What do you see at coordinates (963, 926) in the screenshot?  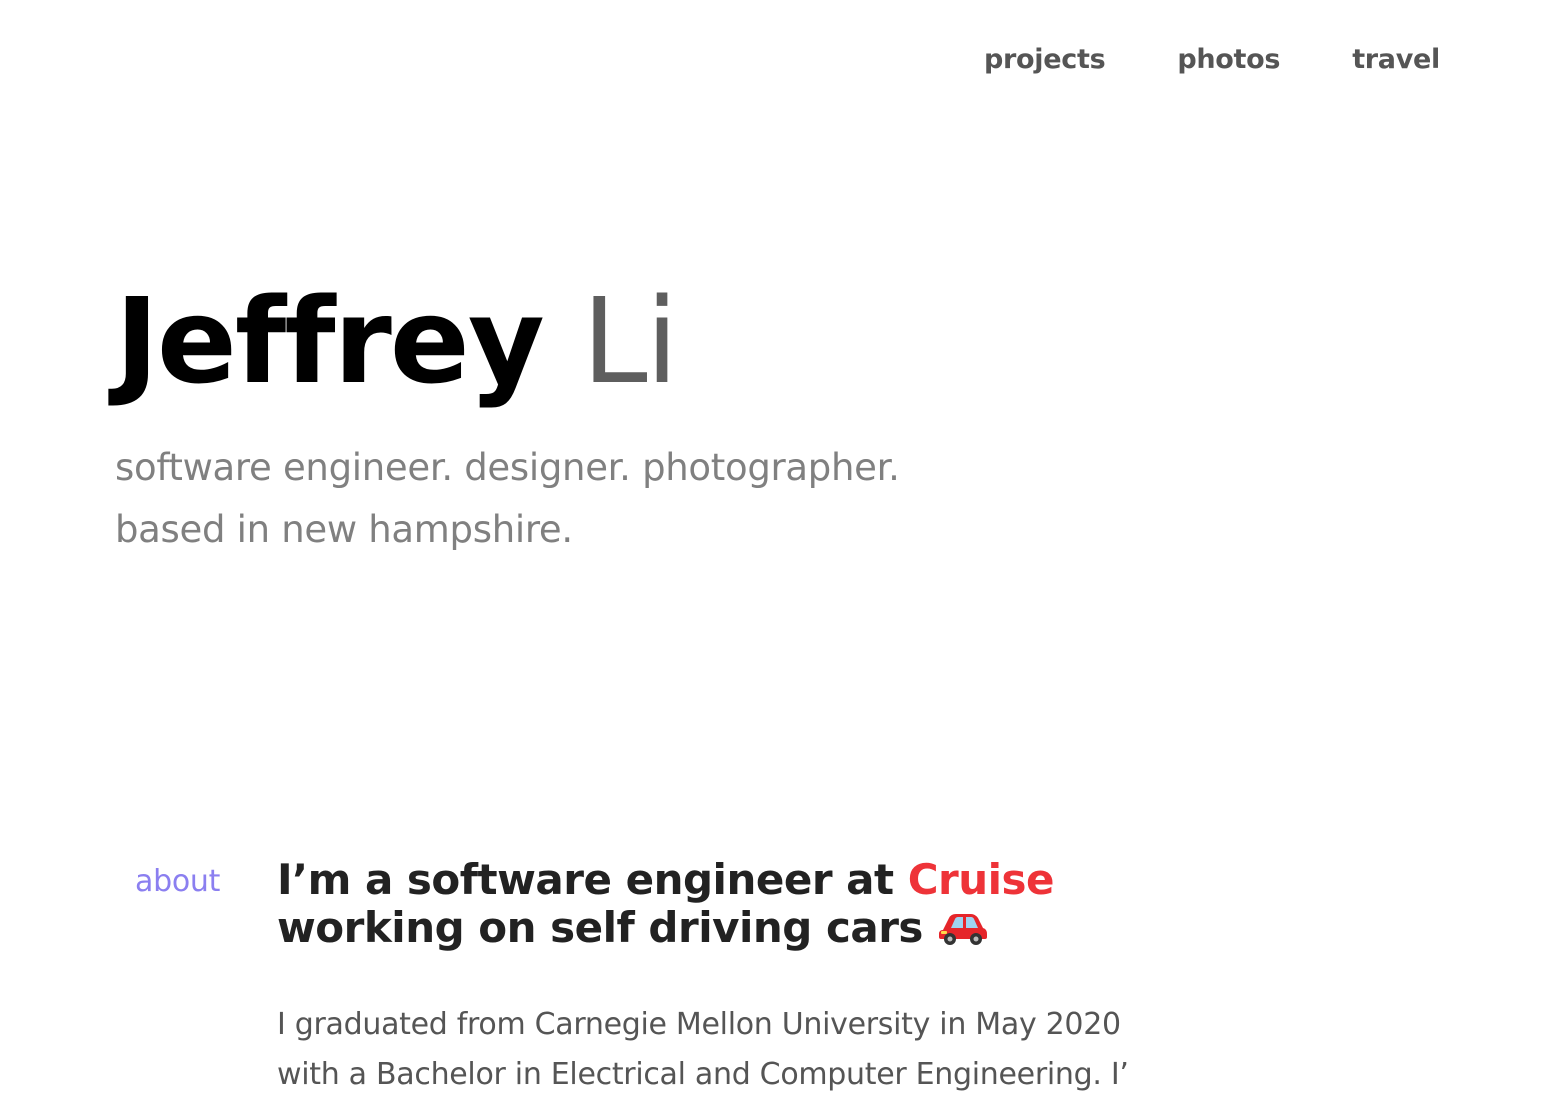 I see `car-icon` at bounding box center [963, 926].